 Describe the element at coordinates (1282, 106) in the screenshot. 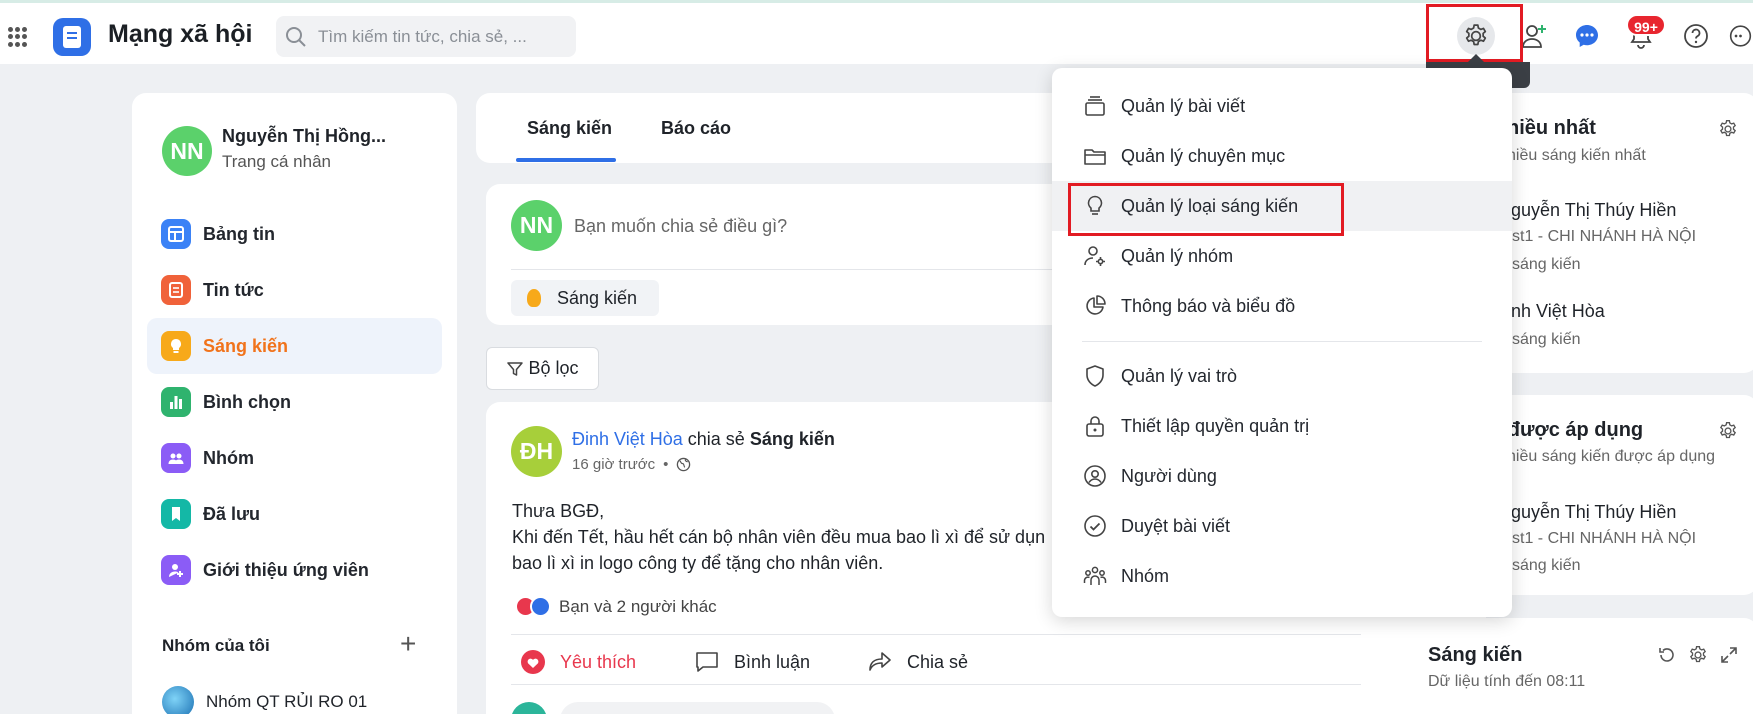

I see `menu-item-manage-posts: Quản lý bài viết` at that location.